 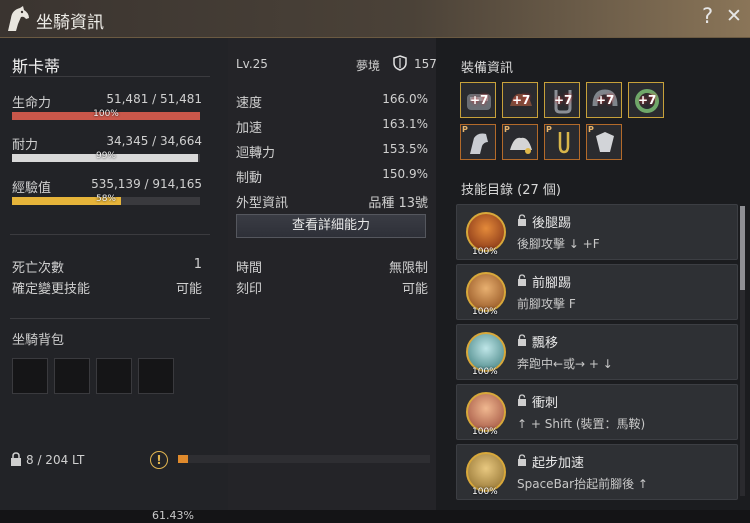 What do you see at coordinates (734, 16) in the screenshot?
I see `close-button: ✕` at bounding box center [734, 16].